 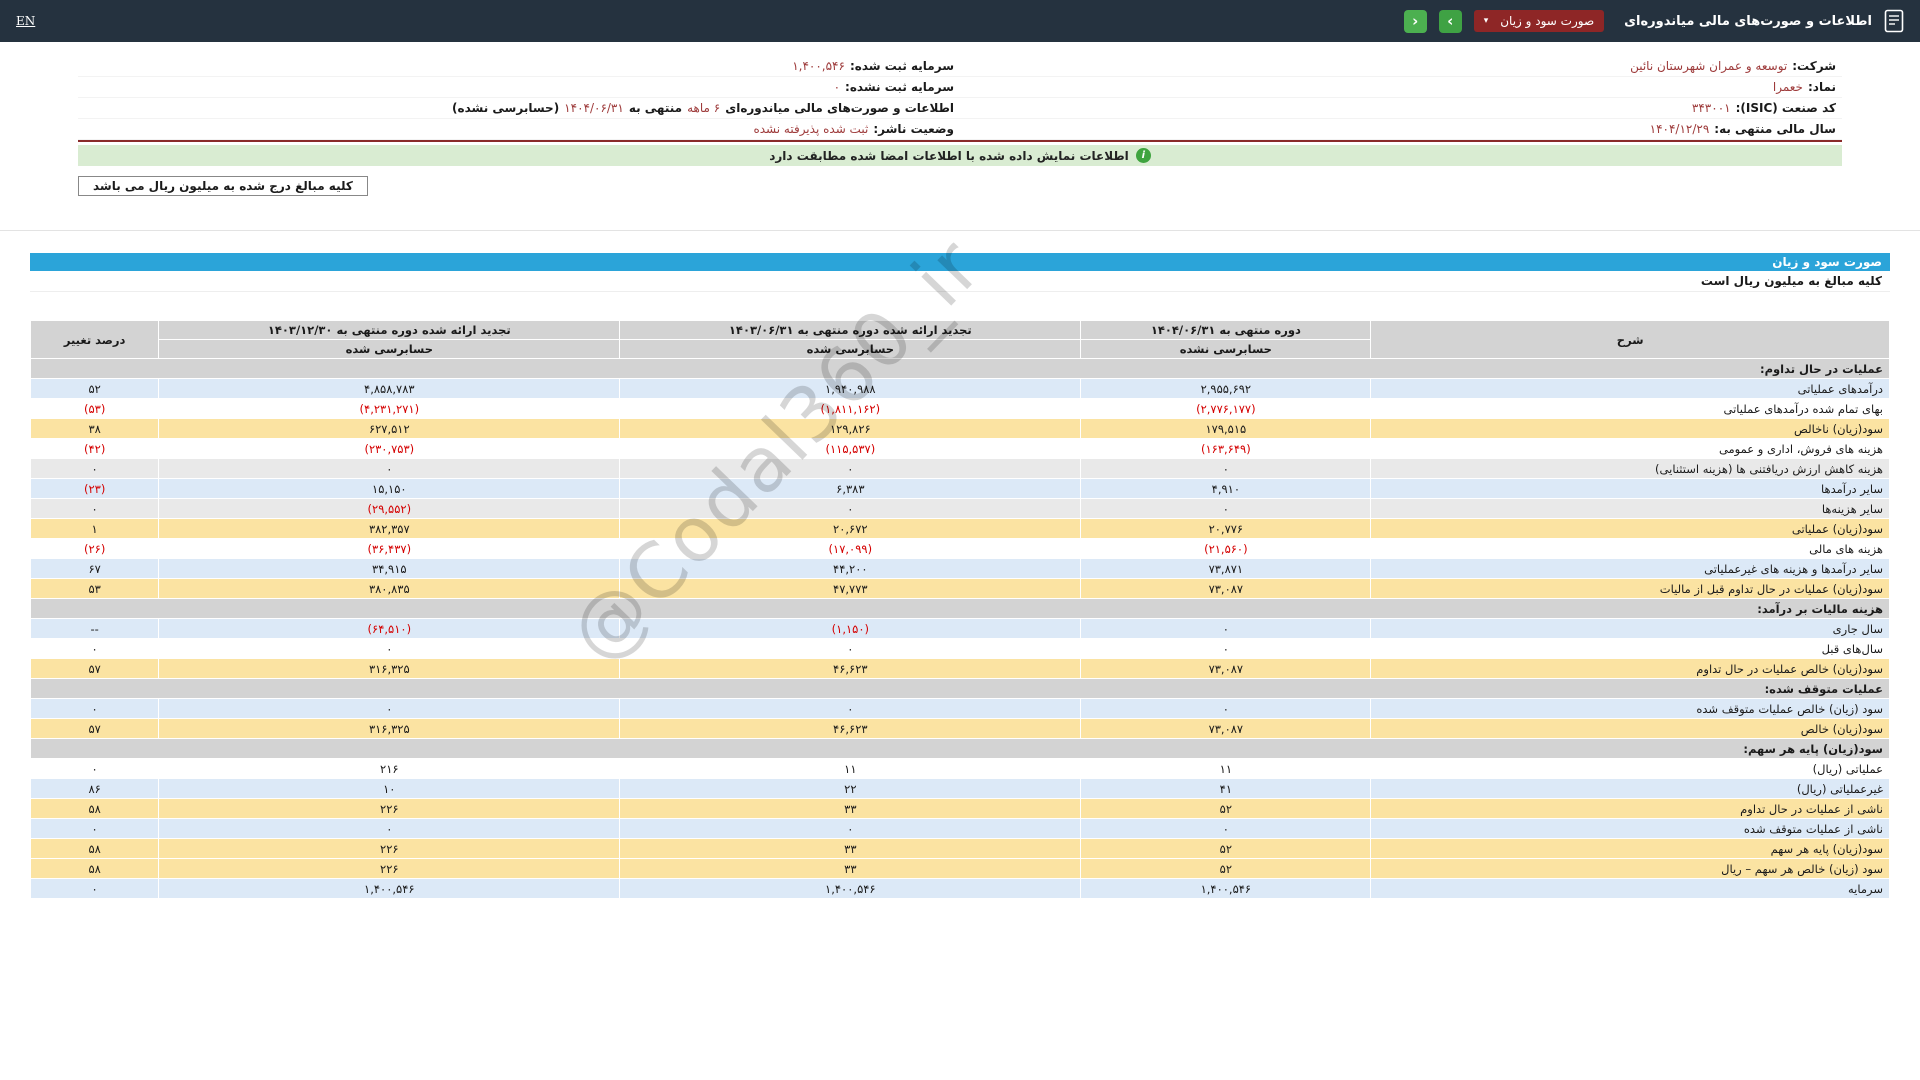 I want to click on report-period-suffix: (حسابرسی نشده), so click(x=506, y=108).